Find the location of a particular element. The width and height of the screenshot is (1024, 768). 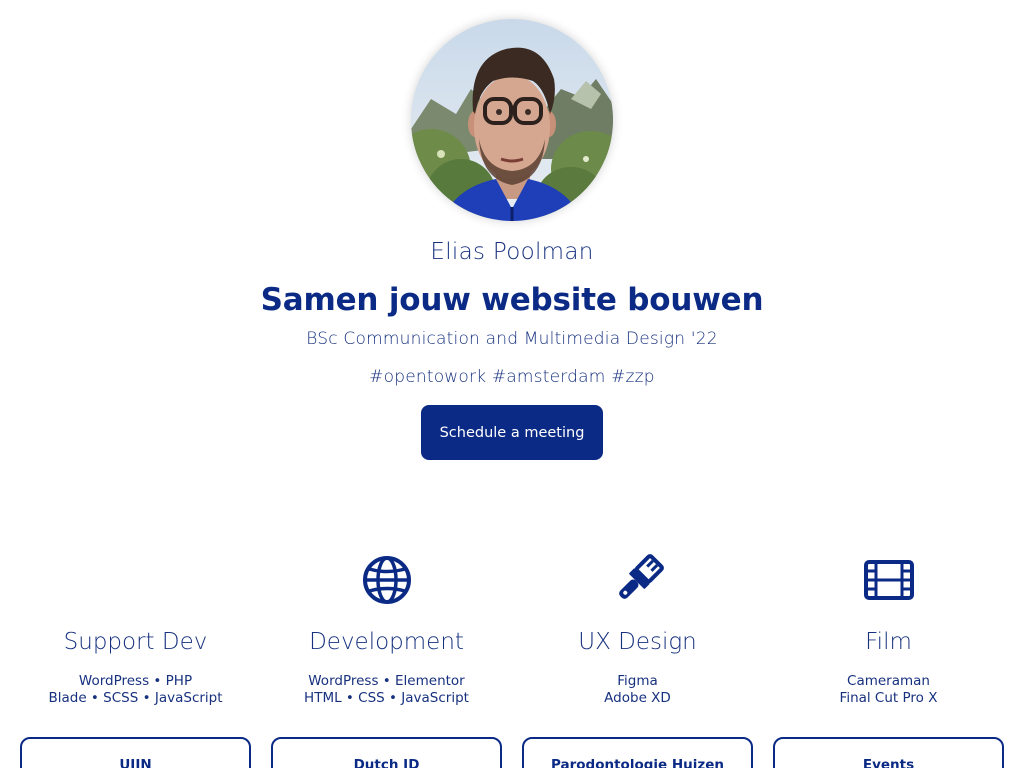

profile-photo is located at coordinates (512, 120).